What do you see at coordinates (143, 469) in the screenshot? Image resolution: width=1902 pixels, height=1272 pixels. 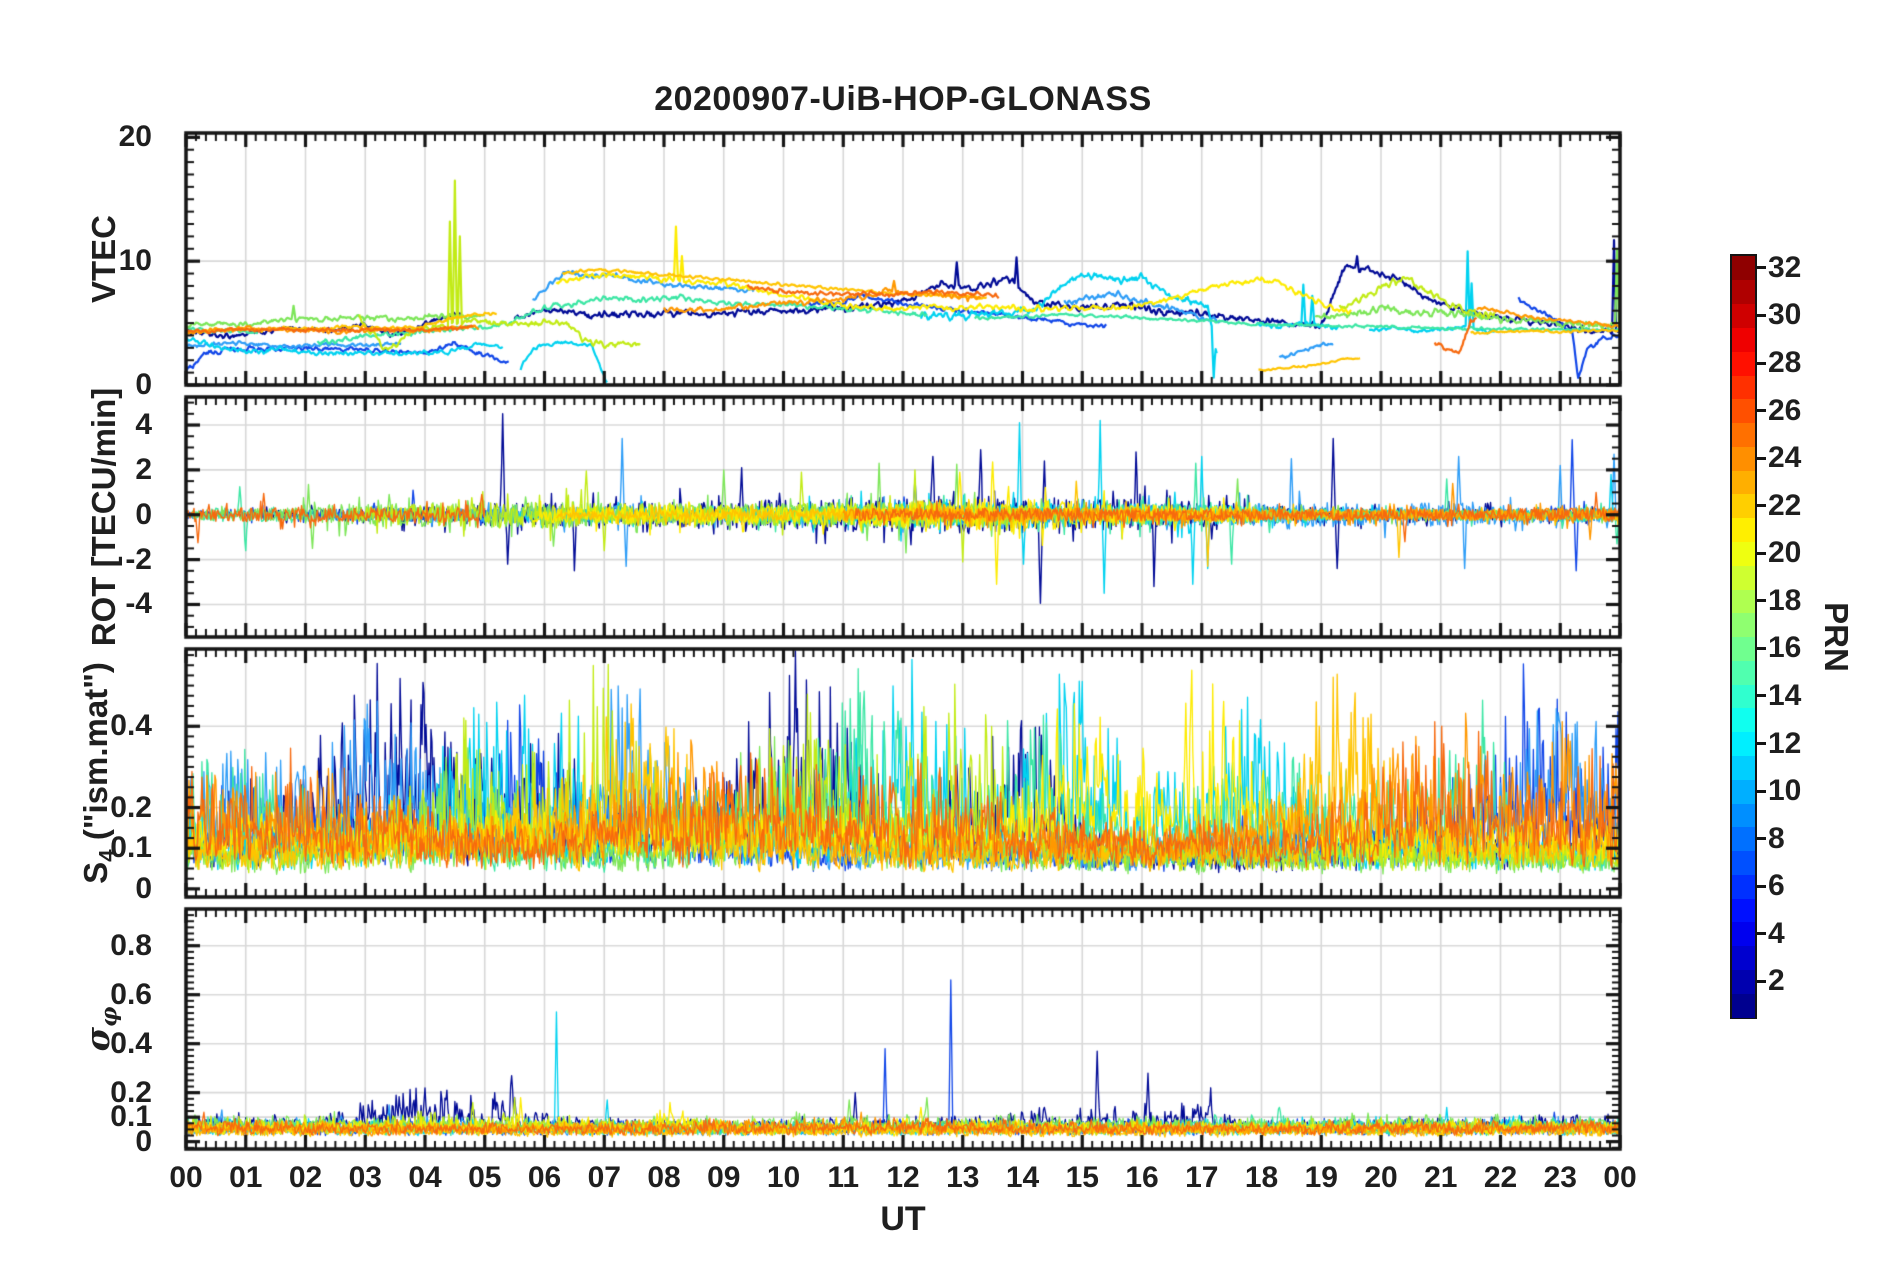 I see `y-tick-label: 2` at bounding box center [143, 469].